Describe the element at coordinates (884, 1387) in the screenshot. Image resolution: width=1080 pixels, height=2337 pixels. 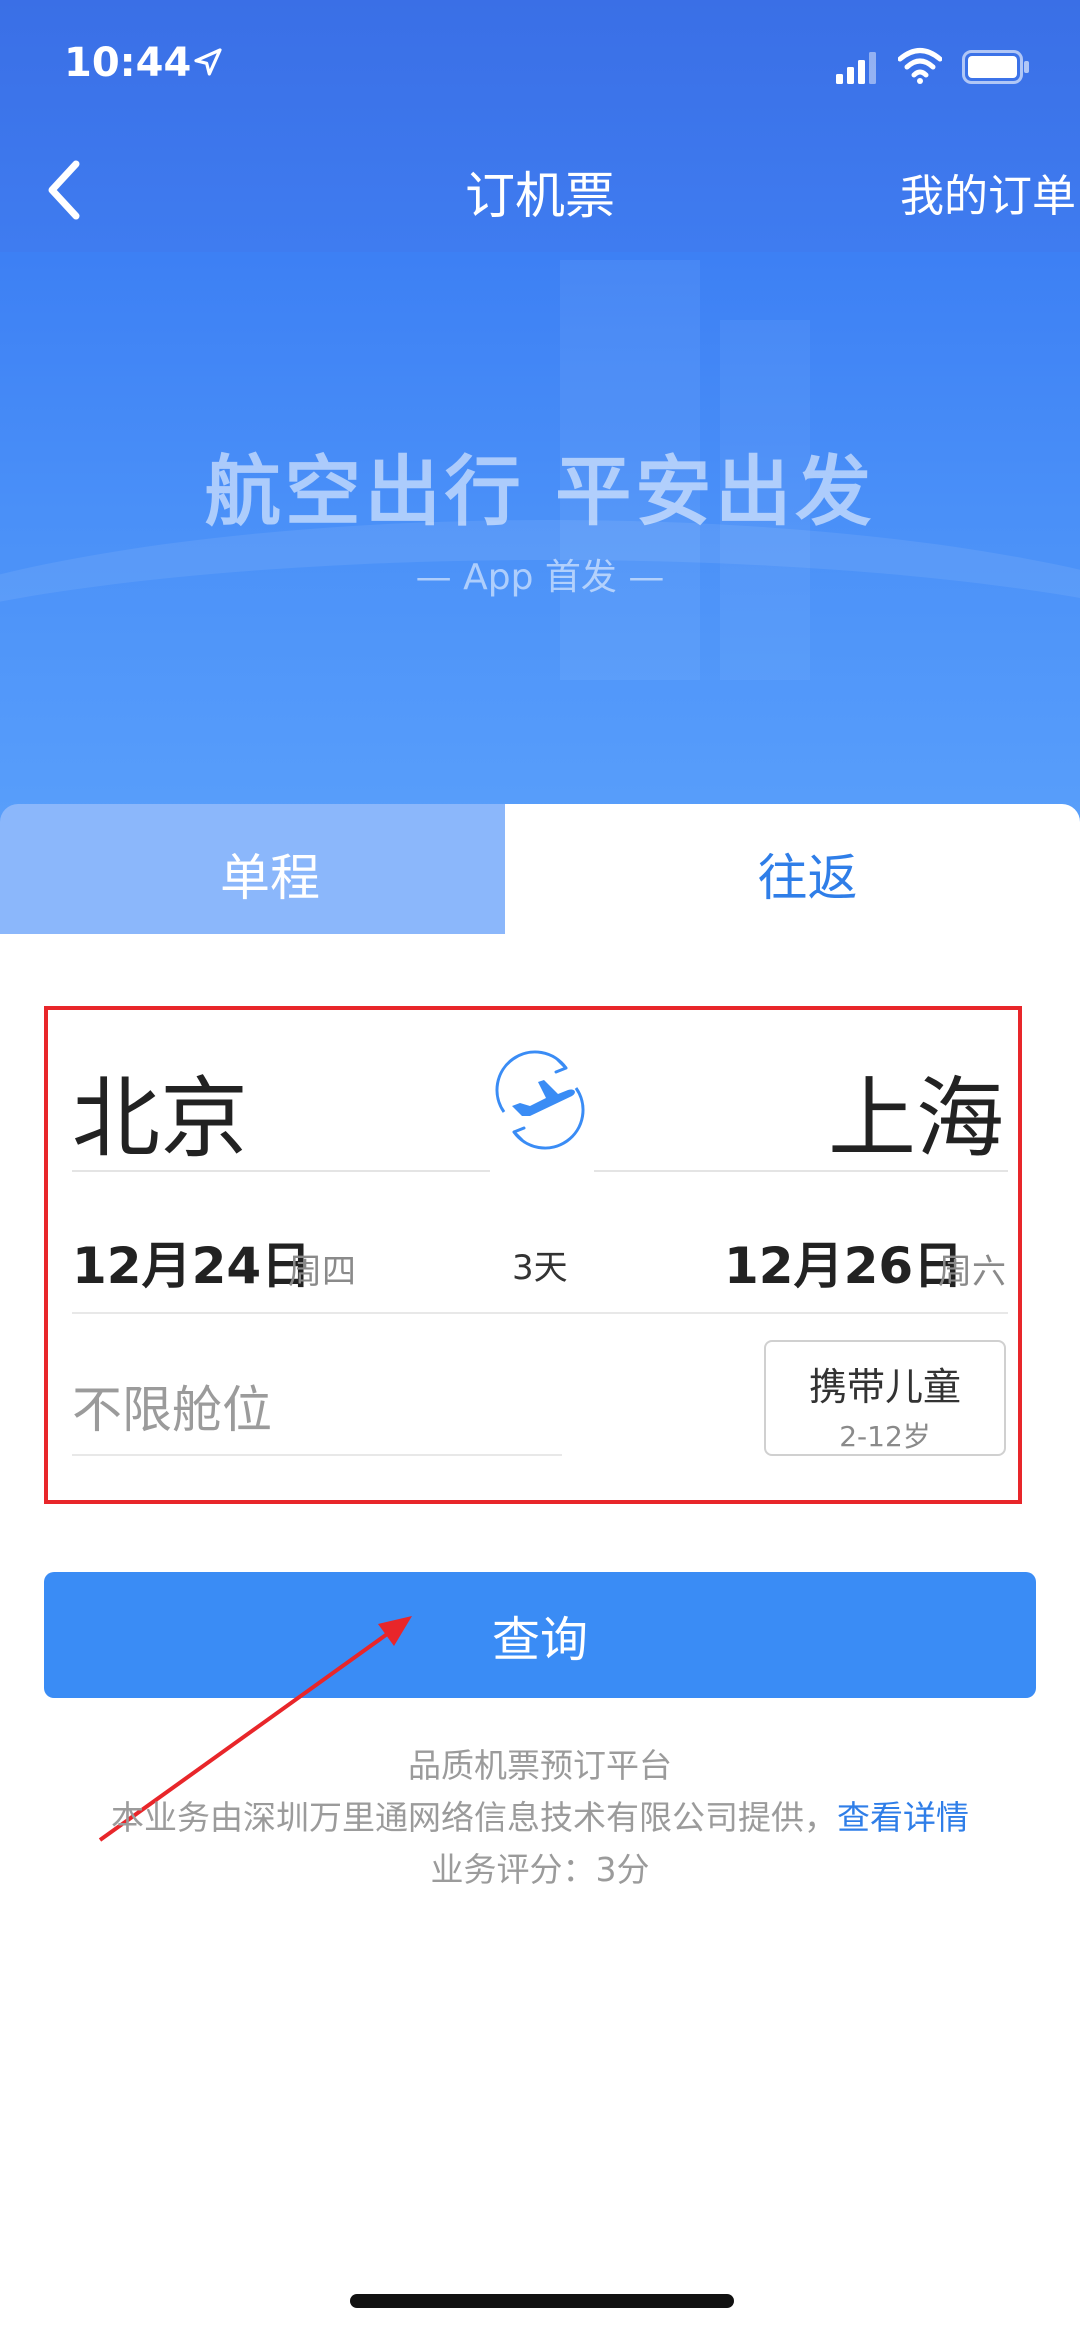
I see `with-children-label: 携带儿童` at that location.